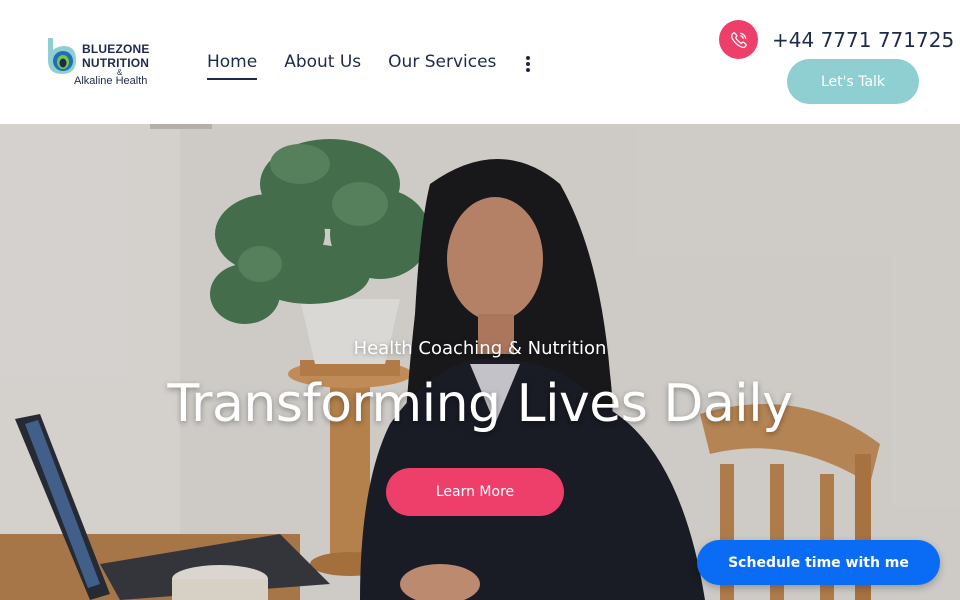 The image size is (960, 600). I want to click on nav-item-home: Home, so click(232, 66).